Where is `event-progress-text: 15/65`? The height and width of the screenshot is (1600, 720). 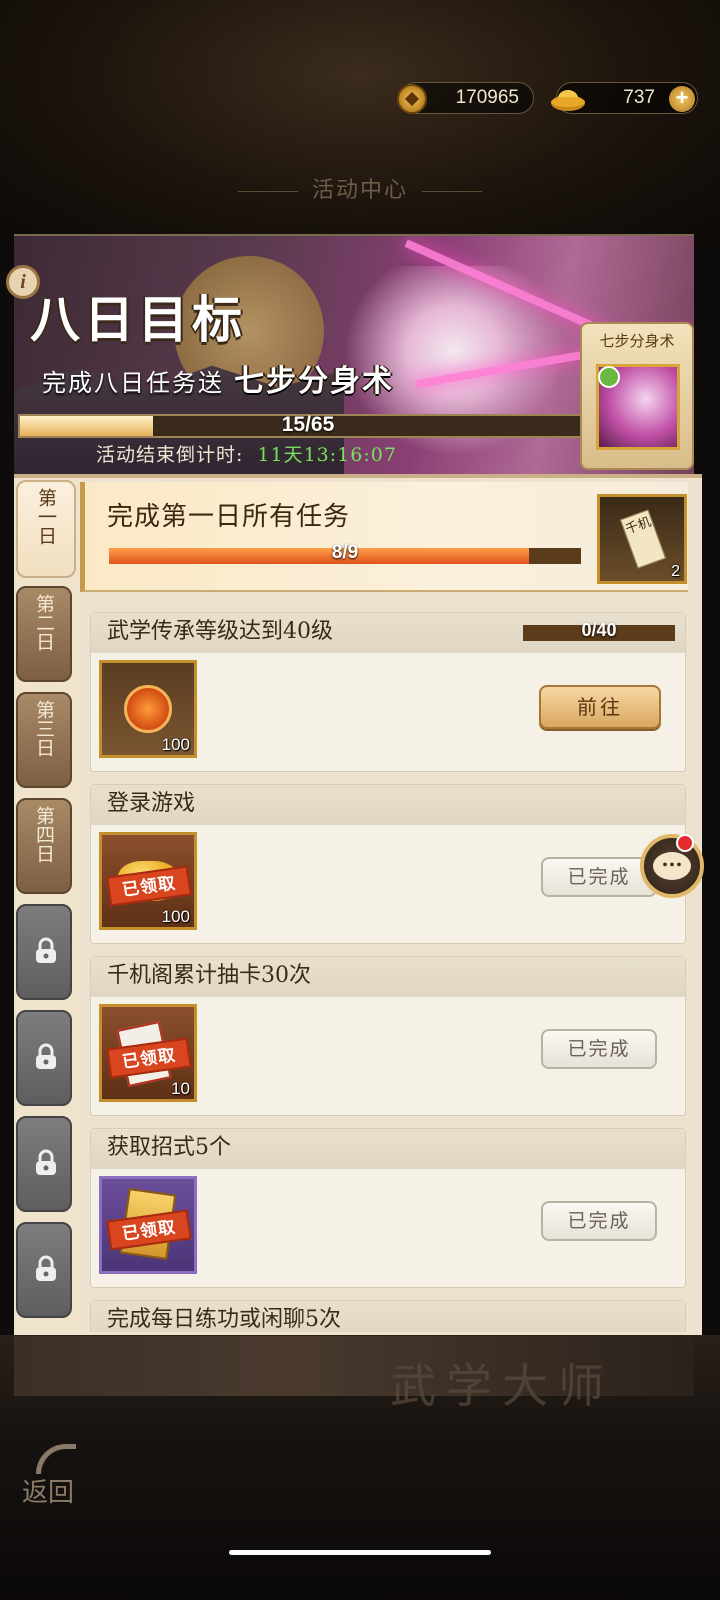 event-progress-text: 15/65 is located at coordinates (308, 424).